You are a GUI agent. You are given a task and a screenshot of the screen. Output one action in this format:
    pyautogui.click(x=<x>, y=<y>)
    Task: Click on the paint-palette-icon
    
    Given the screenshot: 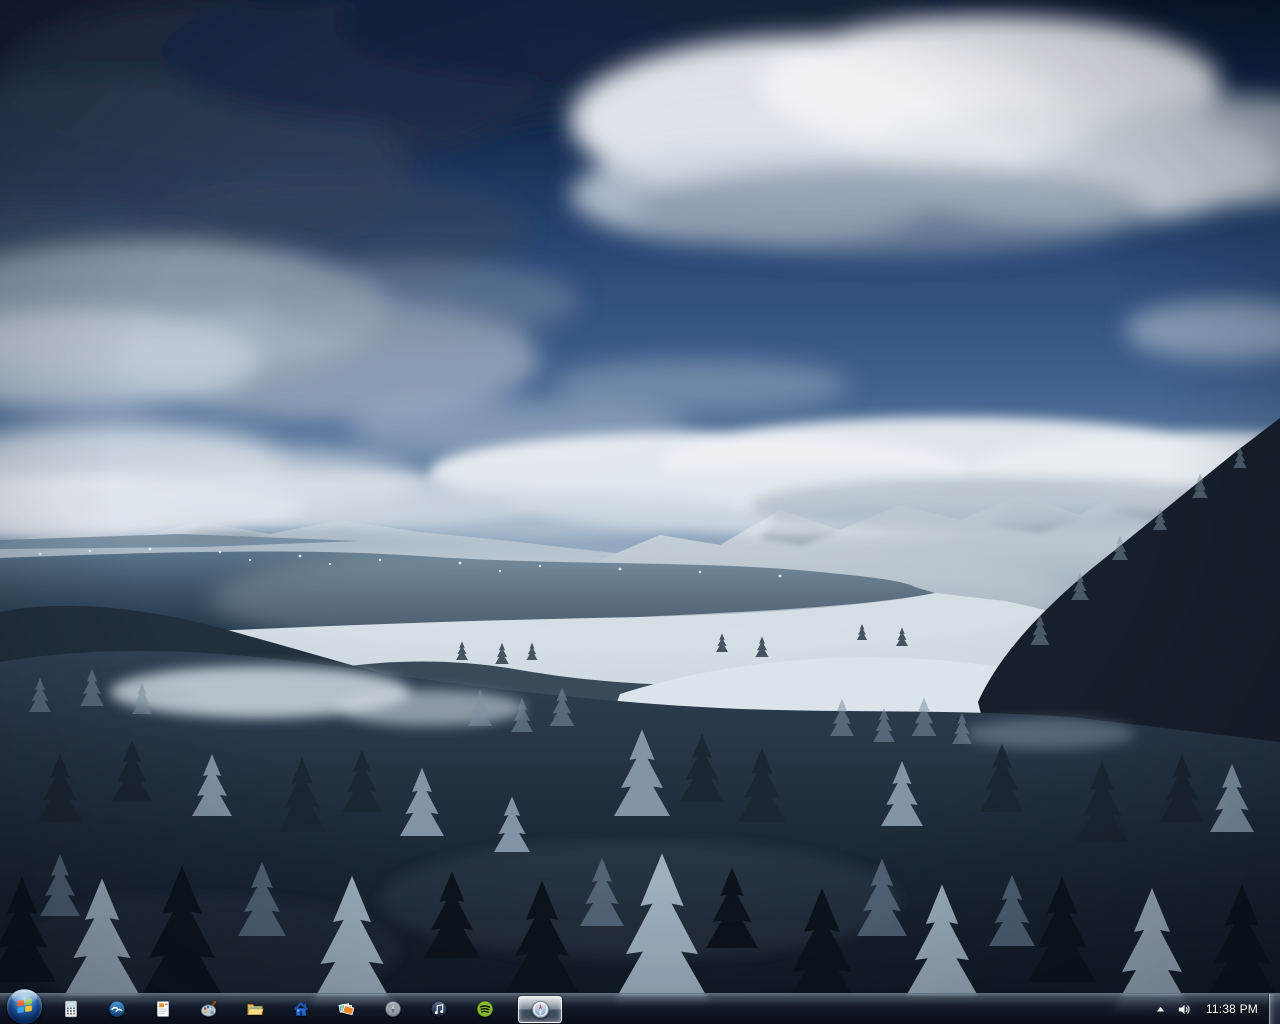 What is the action you would take?
    pyautogui.click(x=208, y=1008)
    